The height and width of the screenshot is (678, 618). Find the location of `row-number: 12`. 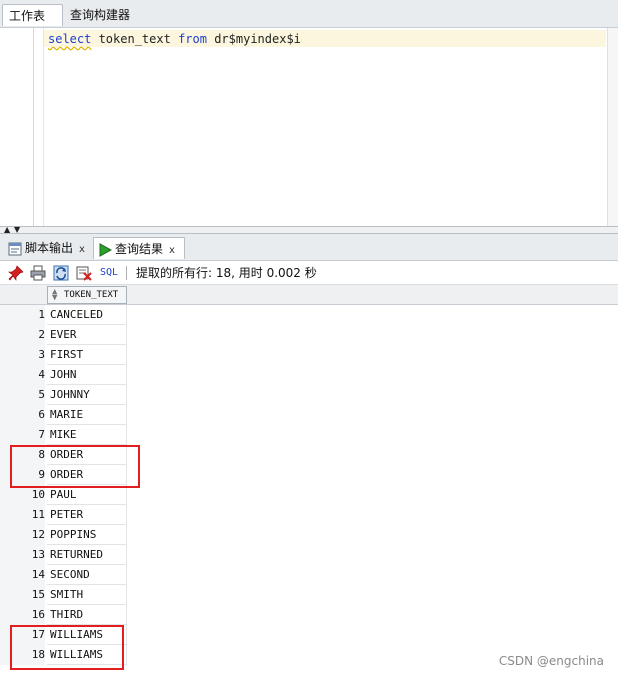

row-number: 12 is located at coordinates (22, 535).